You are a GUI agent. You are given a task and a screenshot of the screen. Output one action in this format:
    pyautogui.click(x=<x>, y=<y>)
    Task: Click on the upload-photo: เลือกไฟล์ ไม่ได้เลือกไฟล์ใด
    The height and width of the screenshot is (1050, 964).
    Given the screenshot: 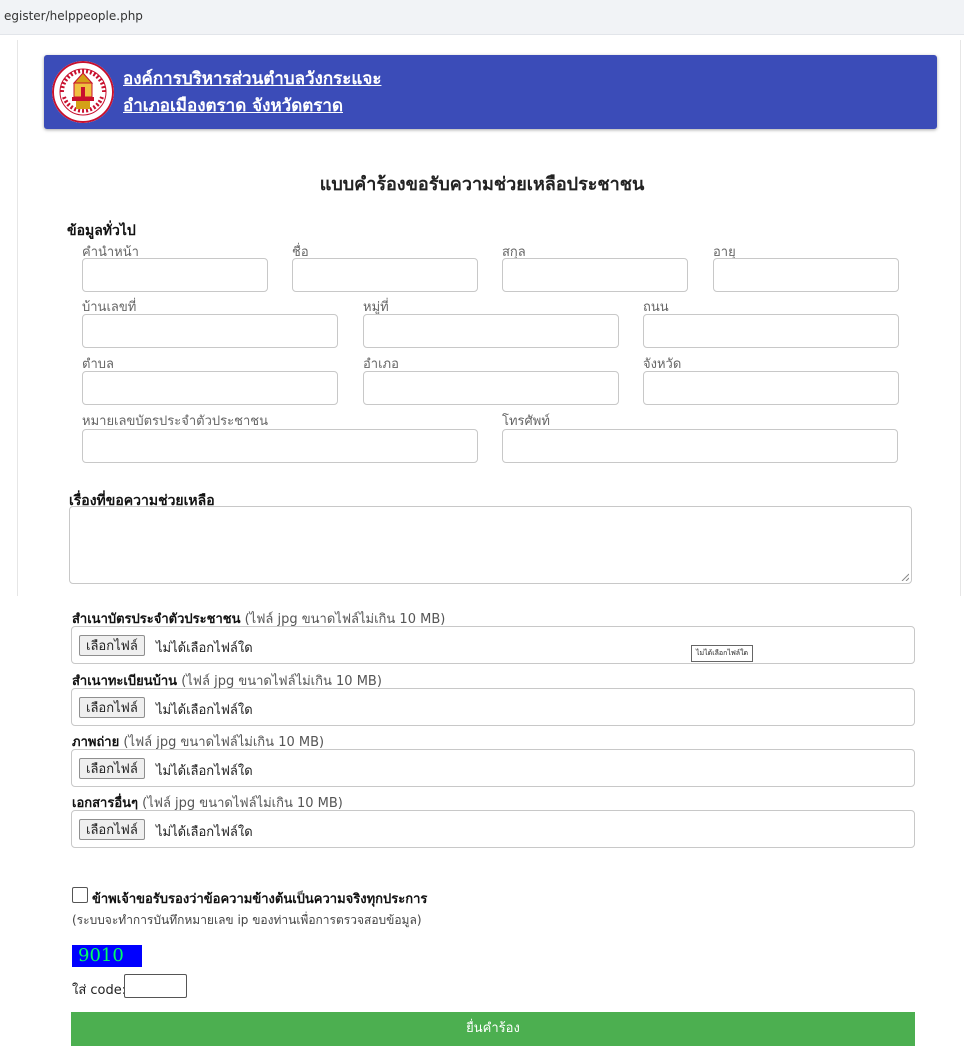 What is the action you would take?
    pyautogui.click(x=493, y=768)
    